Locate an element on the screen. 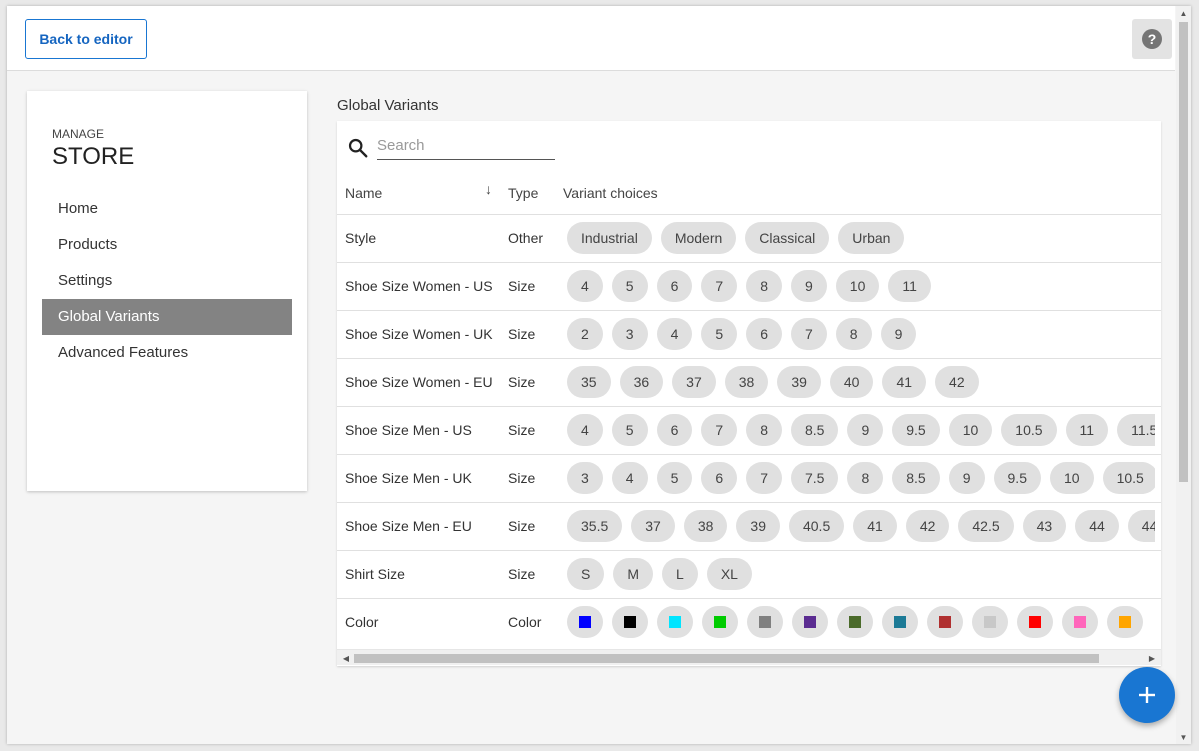  variant-choice-chip: 40.5 is located at coordinates (816, 526).